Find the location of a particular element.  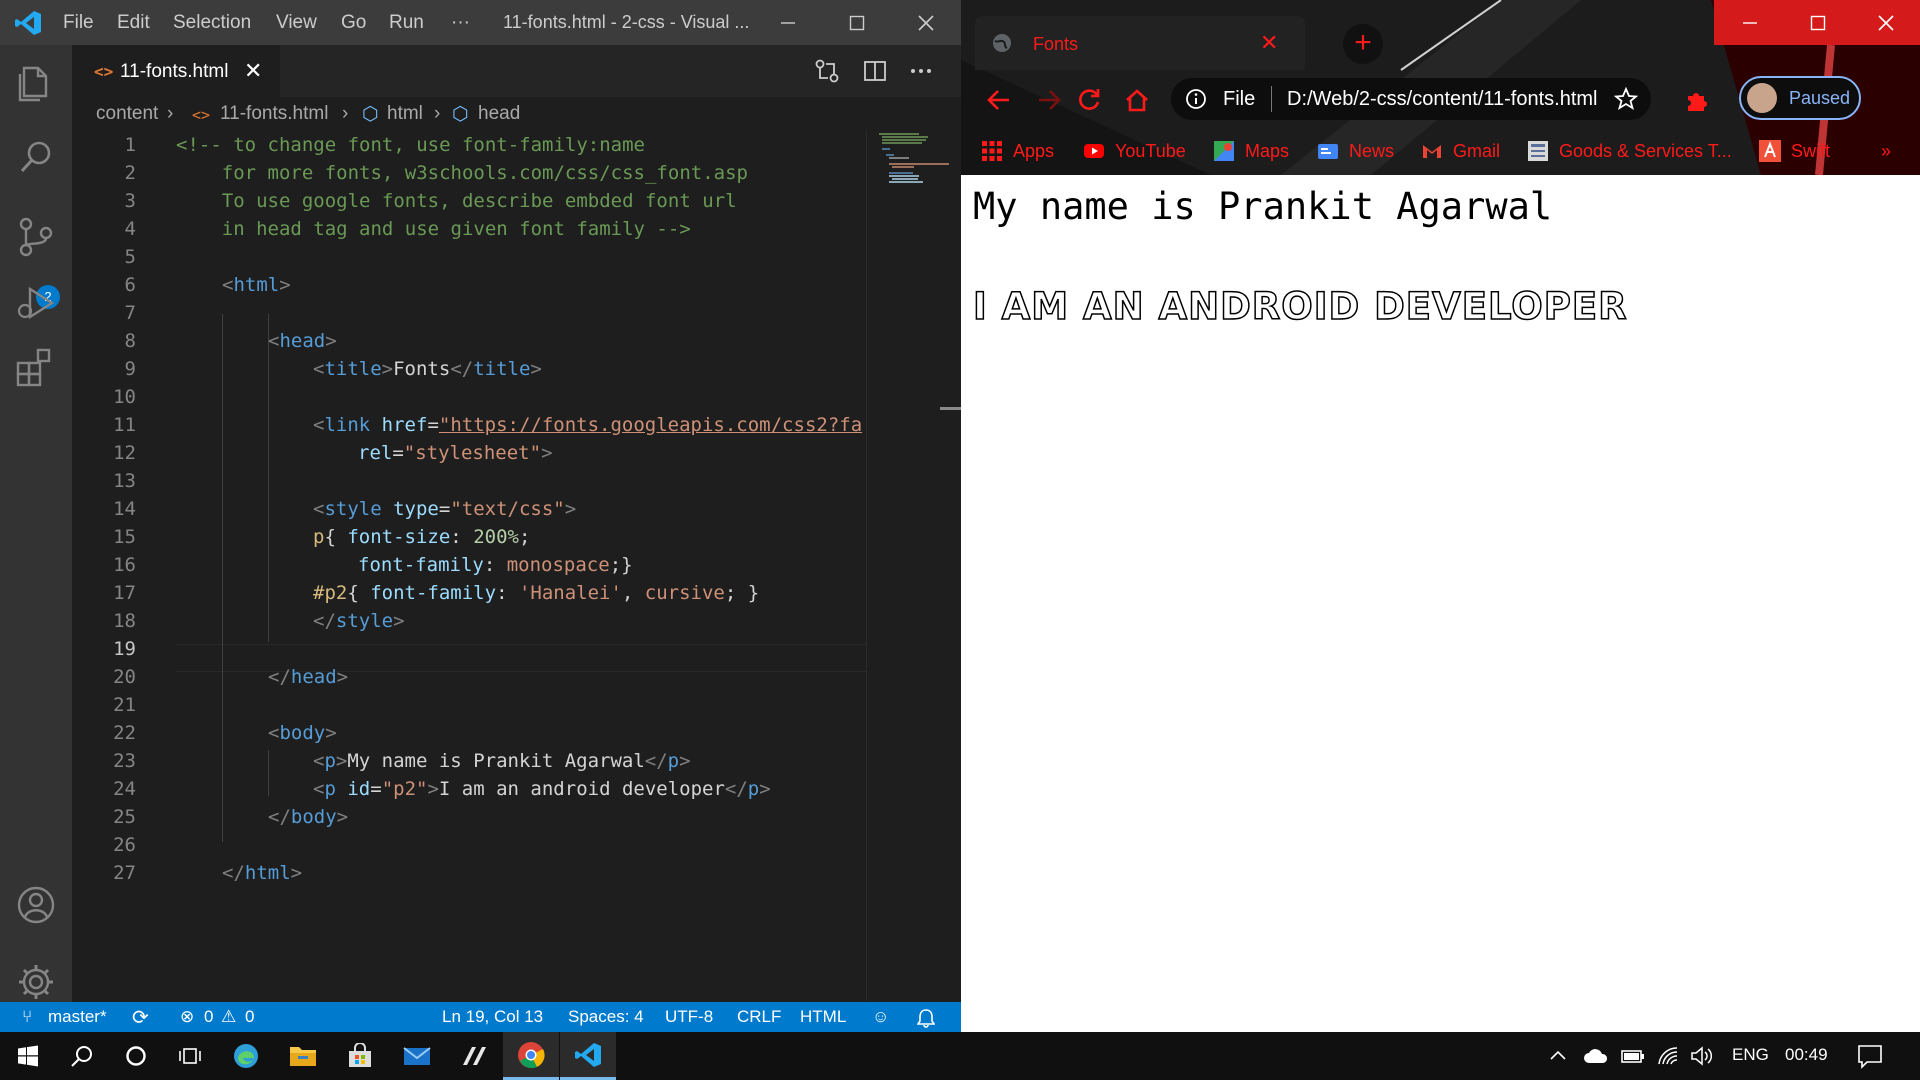

menu-selection: Selection is located at coordinates (212, 23).